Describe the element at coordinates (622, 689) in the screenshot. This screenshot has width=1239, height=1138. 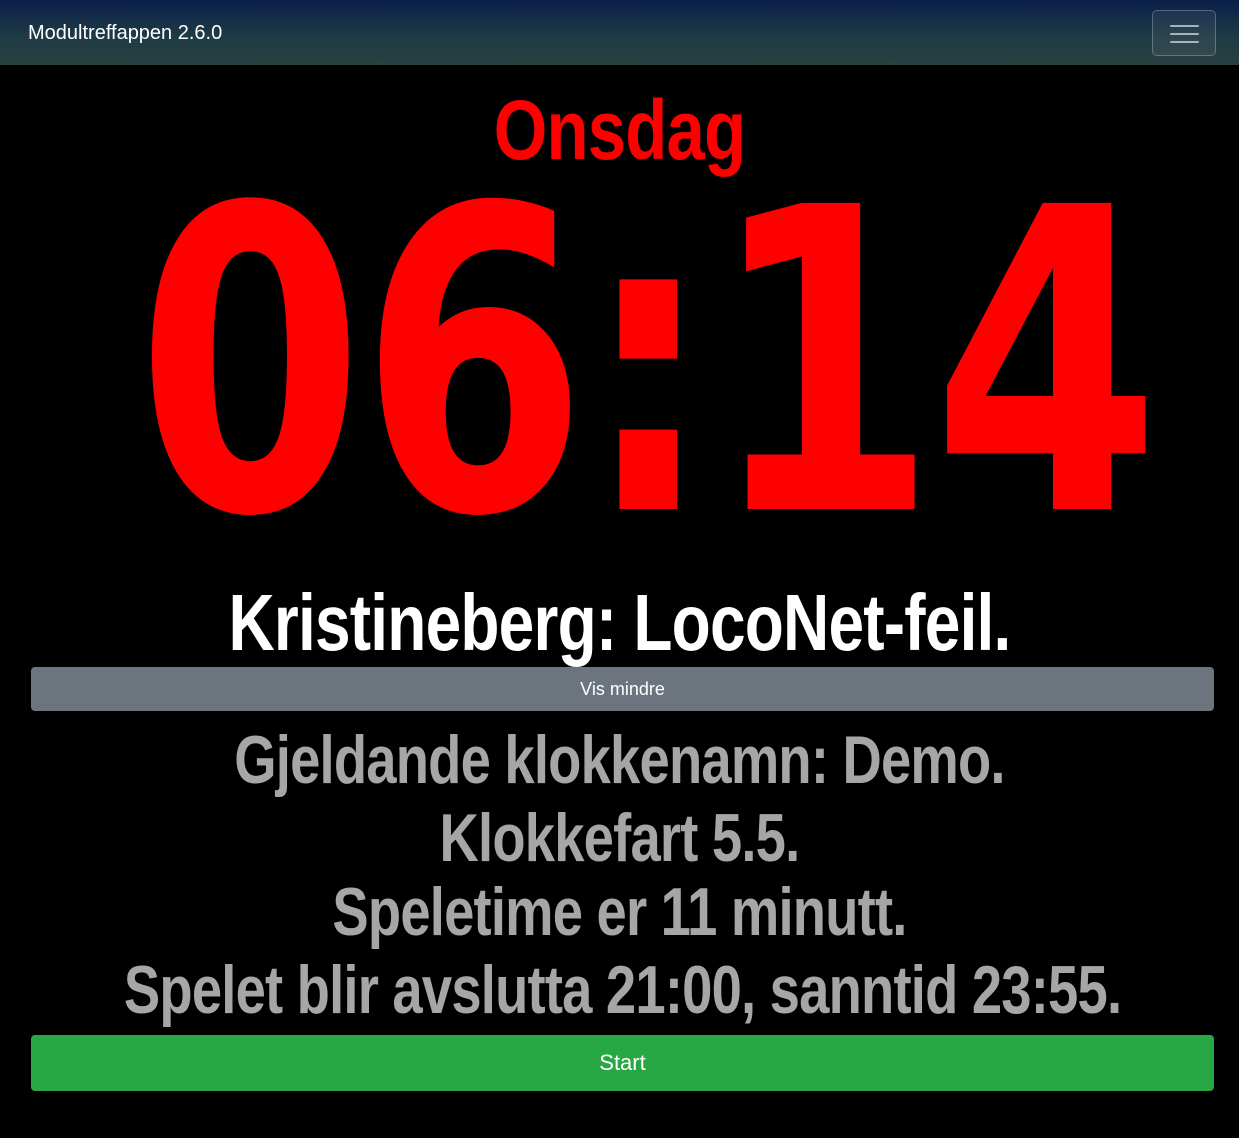
I see `show-less-button: Vis mindre` at that location.